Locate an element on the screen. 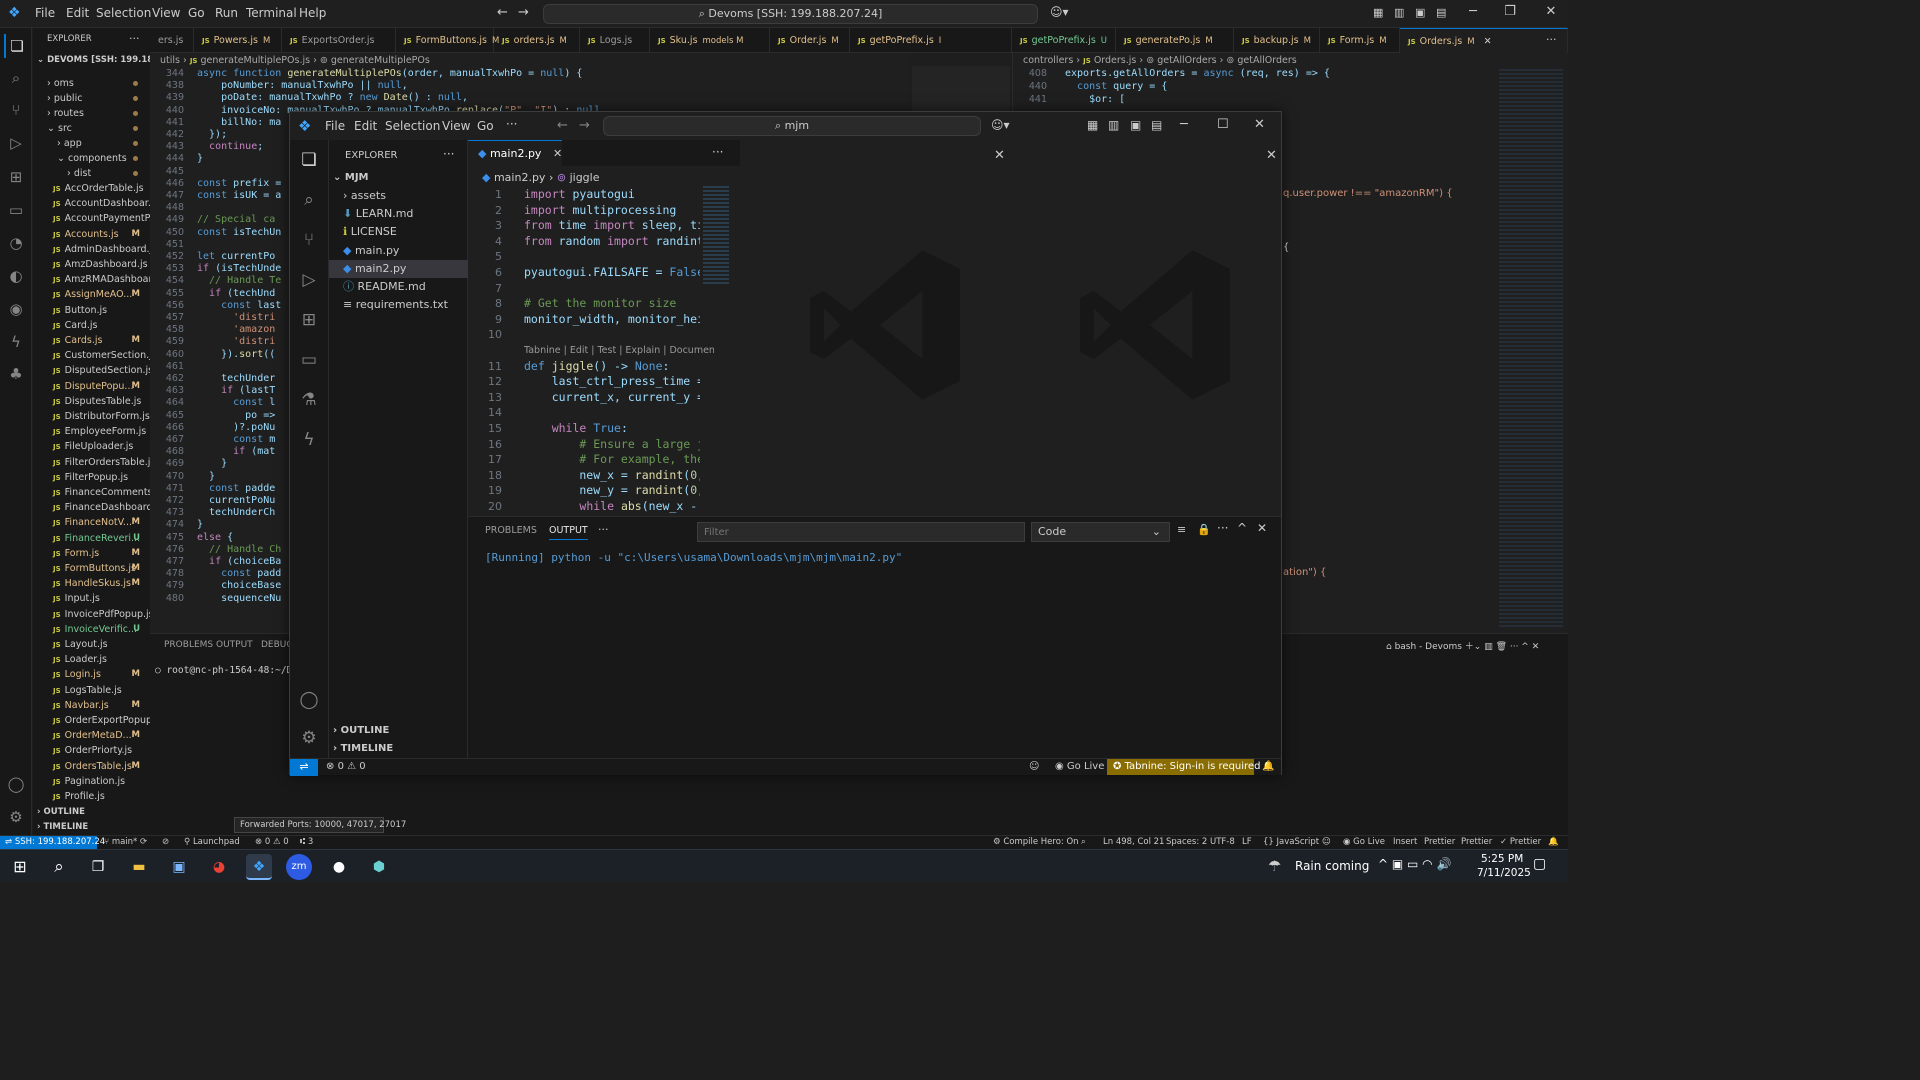 The height and width of the screenshot is (1080, 1920). folder-header: ⌄ MJM is located at coordinates (398, 178).